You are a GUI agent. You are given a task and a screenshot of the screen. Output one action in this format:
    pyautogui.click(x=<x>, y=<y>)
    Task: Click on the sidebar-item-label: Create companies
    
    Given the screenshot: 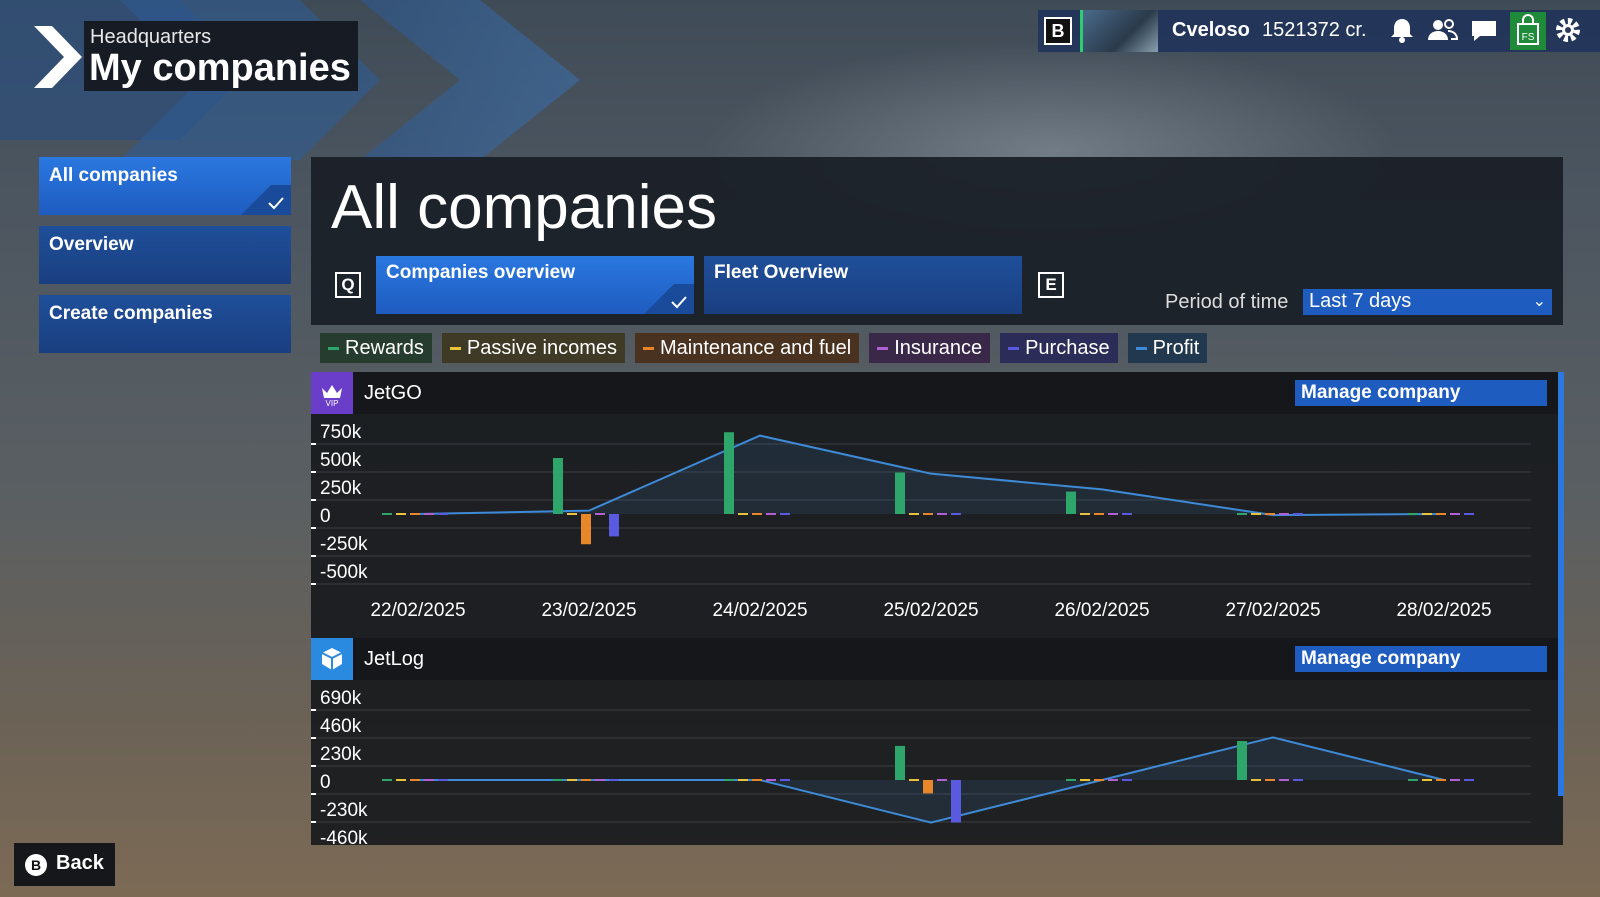 What is the action you would take?
    pyautogui.click(x=131, y=313)
    